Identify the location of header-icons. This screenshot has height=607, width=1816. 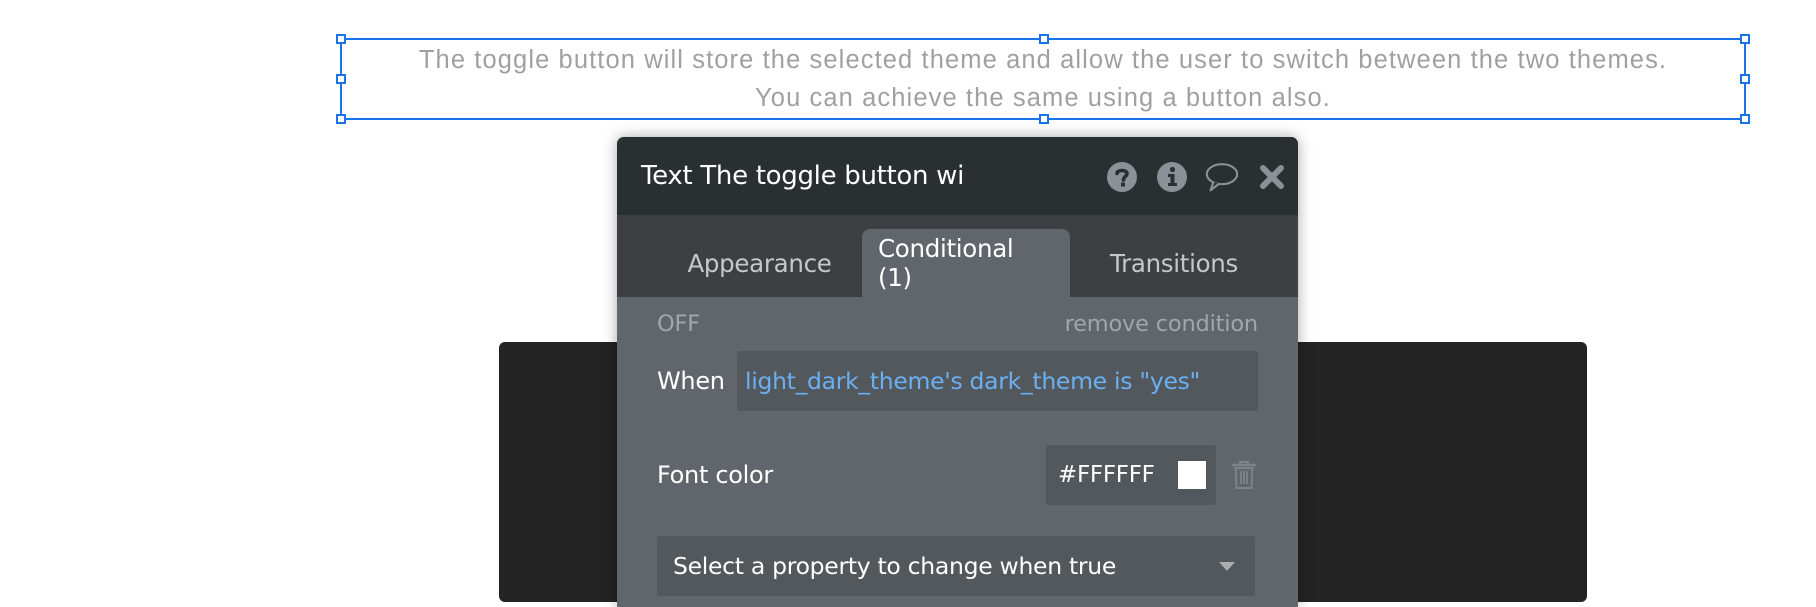
(1197, 177).